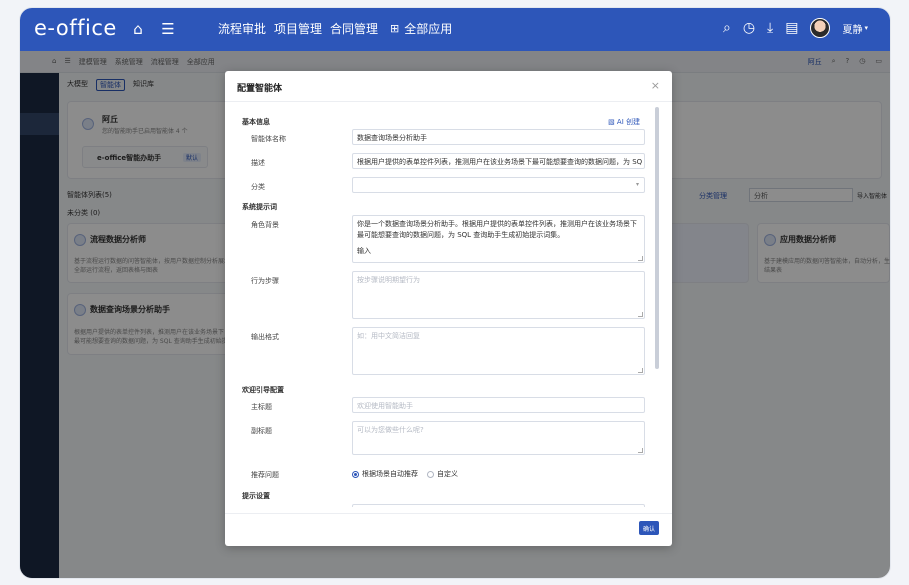  I want to click on main-title-input: 欢迎使用智能助手, so click(498, 405).